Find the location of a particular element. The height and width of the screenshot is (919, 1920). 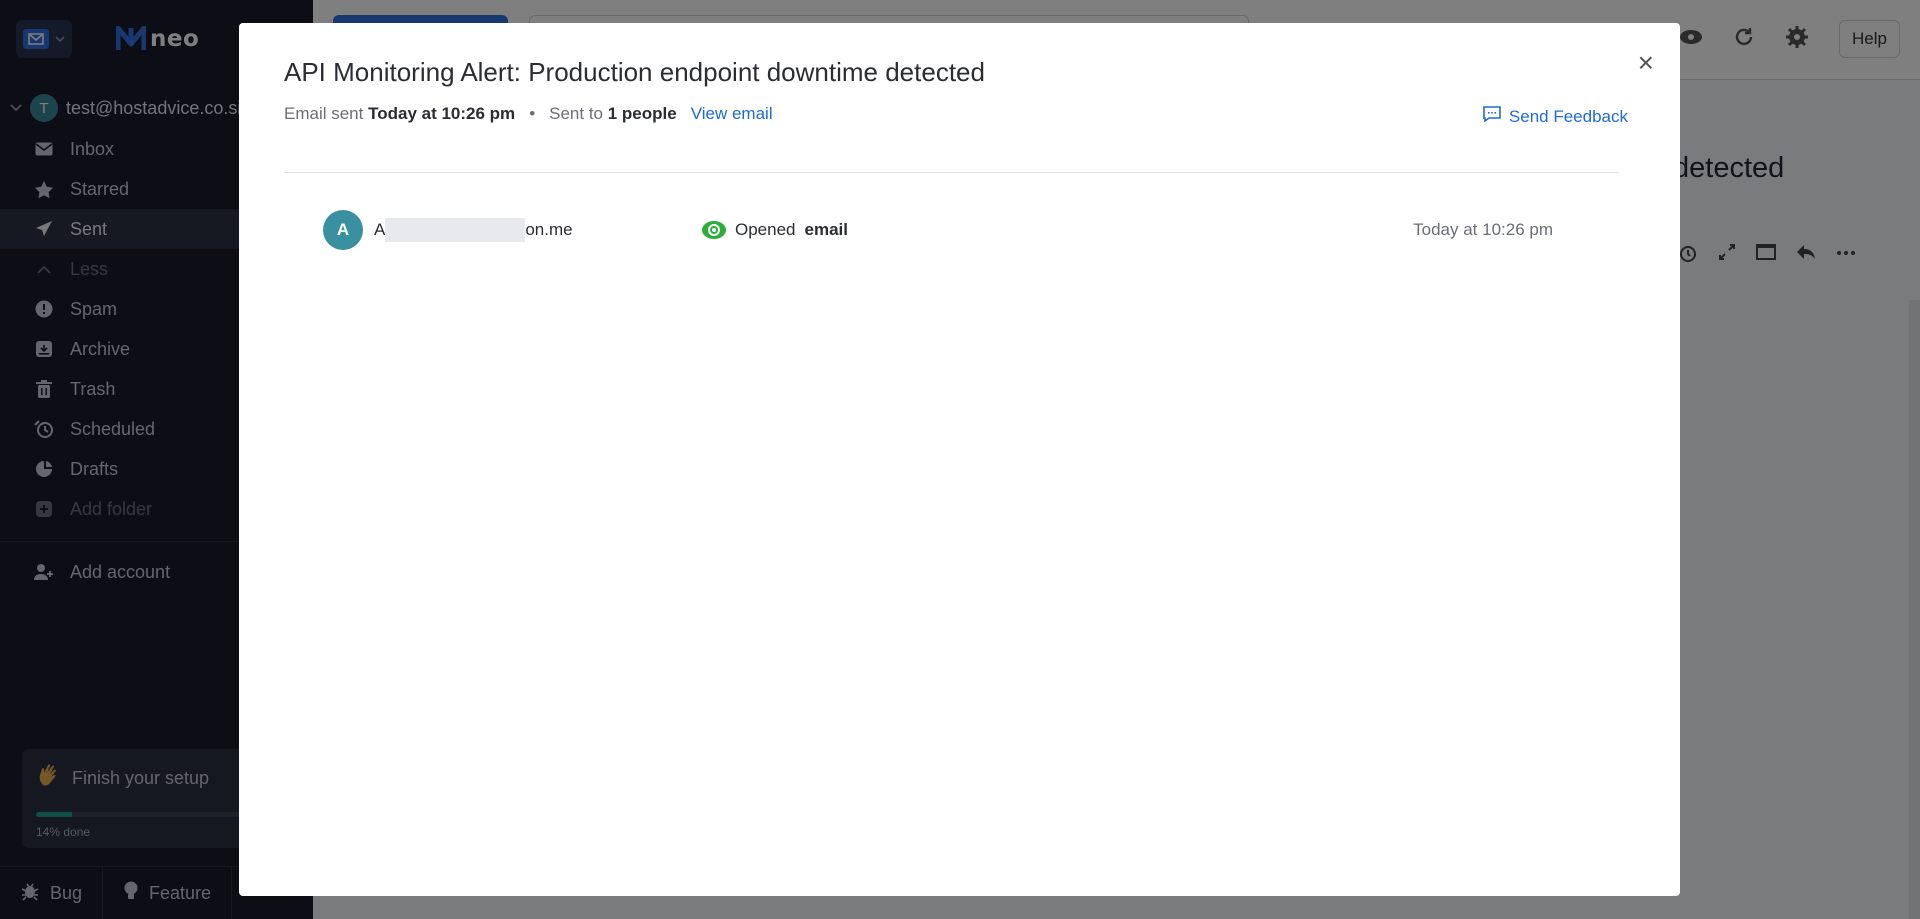

sent-prefix: Email sent is located at coordinates (324, 113).